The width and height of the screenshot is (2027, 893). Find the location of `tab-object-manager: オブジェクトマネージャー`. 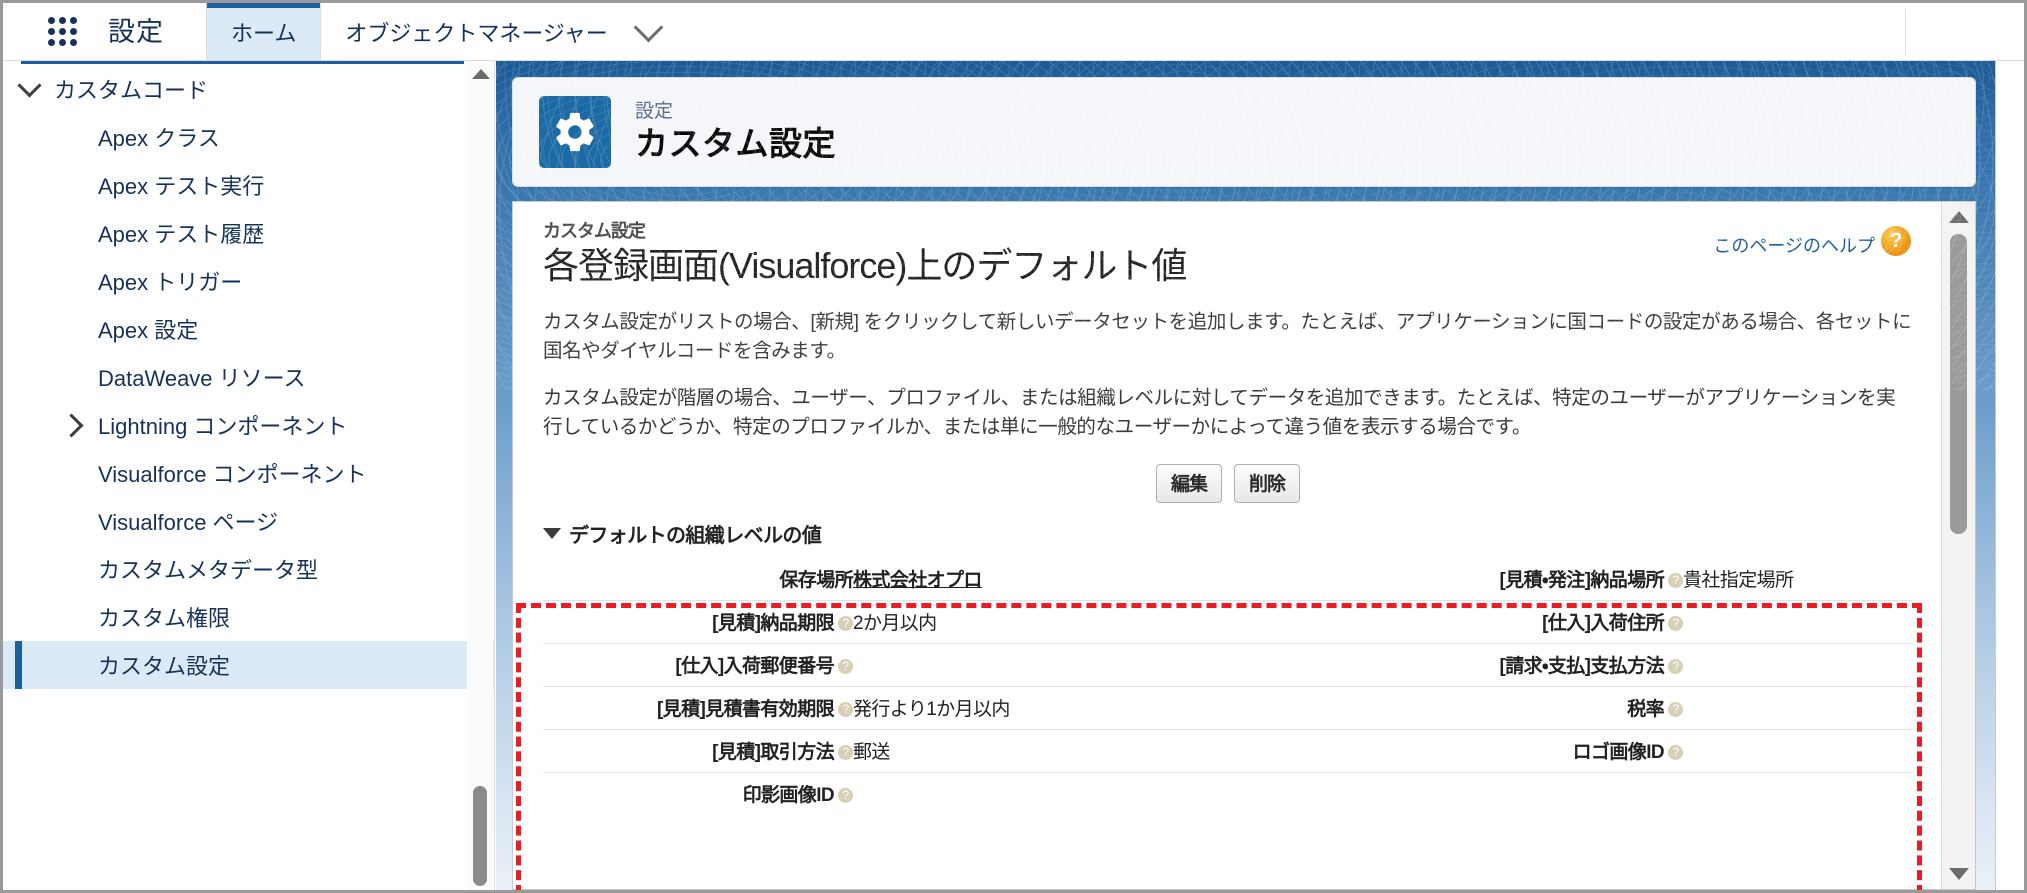

tab-object-manager: オブジェクトマネージャー is located at coordinates (476, 31).